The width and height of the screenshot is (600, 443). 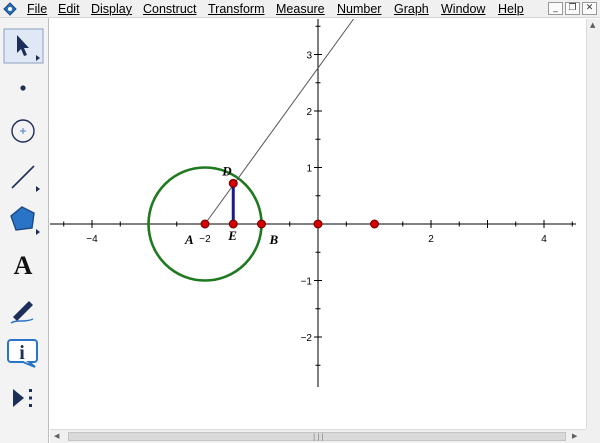 What do you see at coordinates (170, 9) in the screenshot?
I see `menu-construct: Construct` at bounding box center [170, 9].